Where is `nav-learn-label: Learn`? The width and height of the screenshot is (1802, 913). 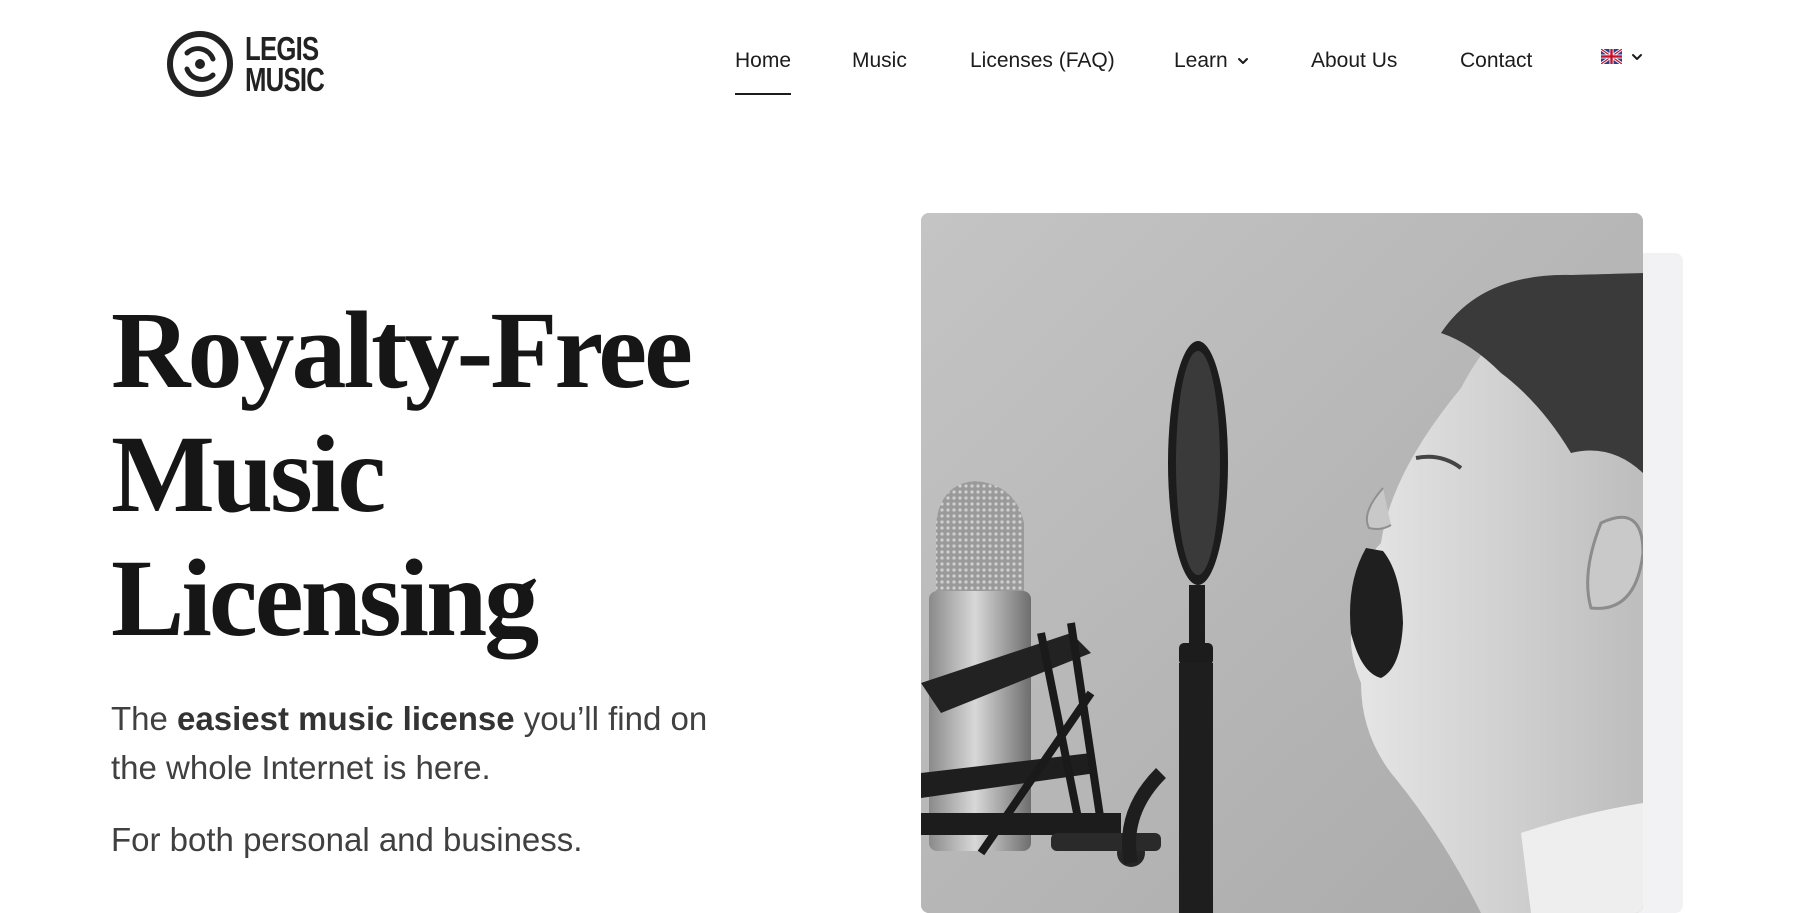
nav-learn-label: Learn is located at coordinates (1201, 60).